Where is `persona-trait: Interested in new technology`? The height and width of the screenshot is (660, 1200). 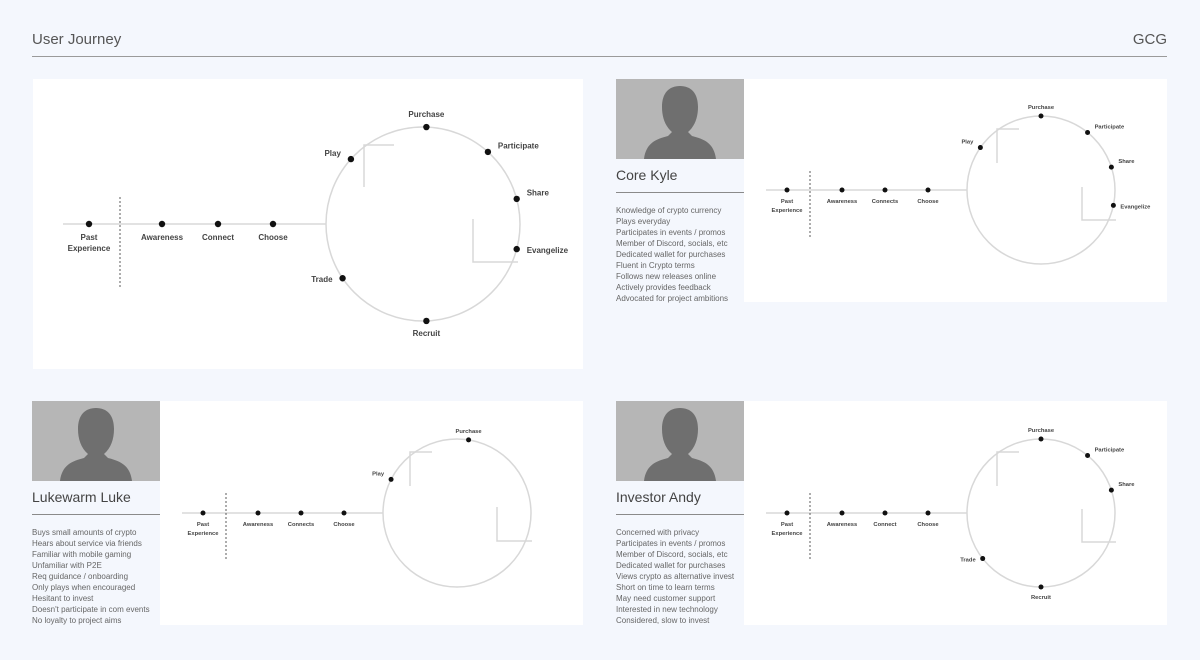 persona-trait: Interested in new technology is located at coordinates (667, 609).